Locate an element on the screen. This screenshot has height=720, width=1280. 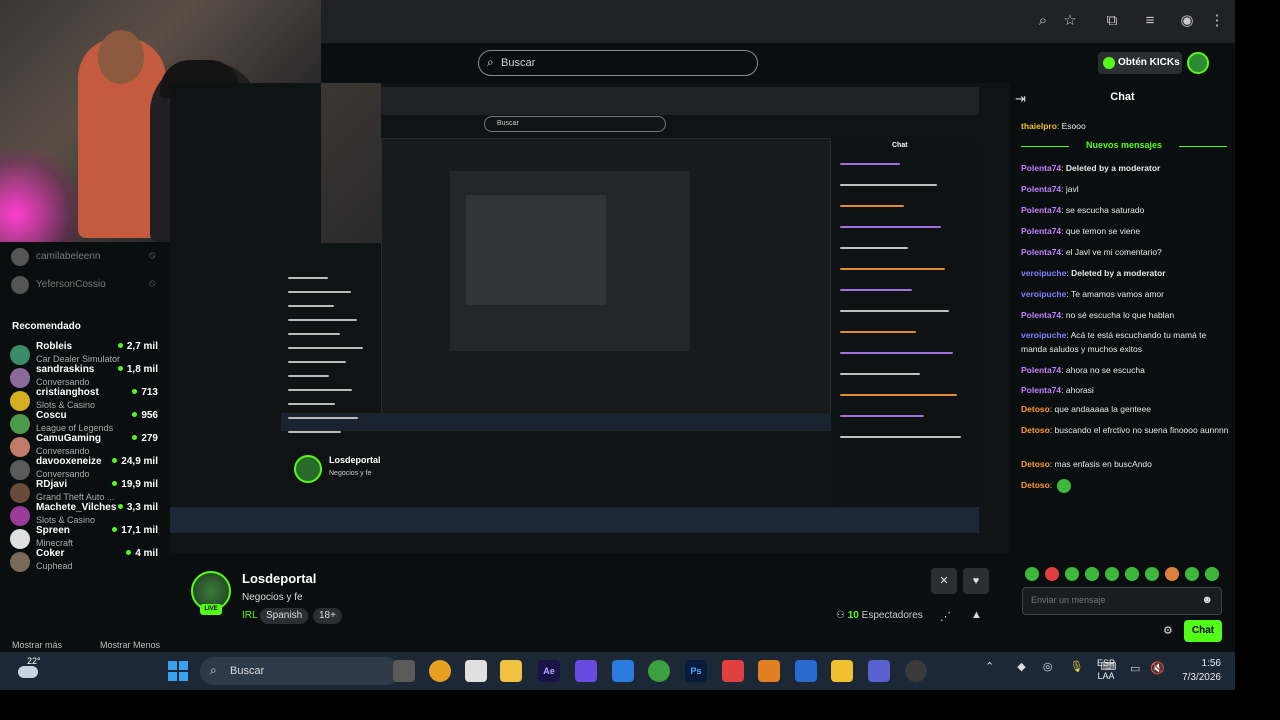
following-name: YefersonCossio is located at coordinates (71, 284).